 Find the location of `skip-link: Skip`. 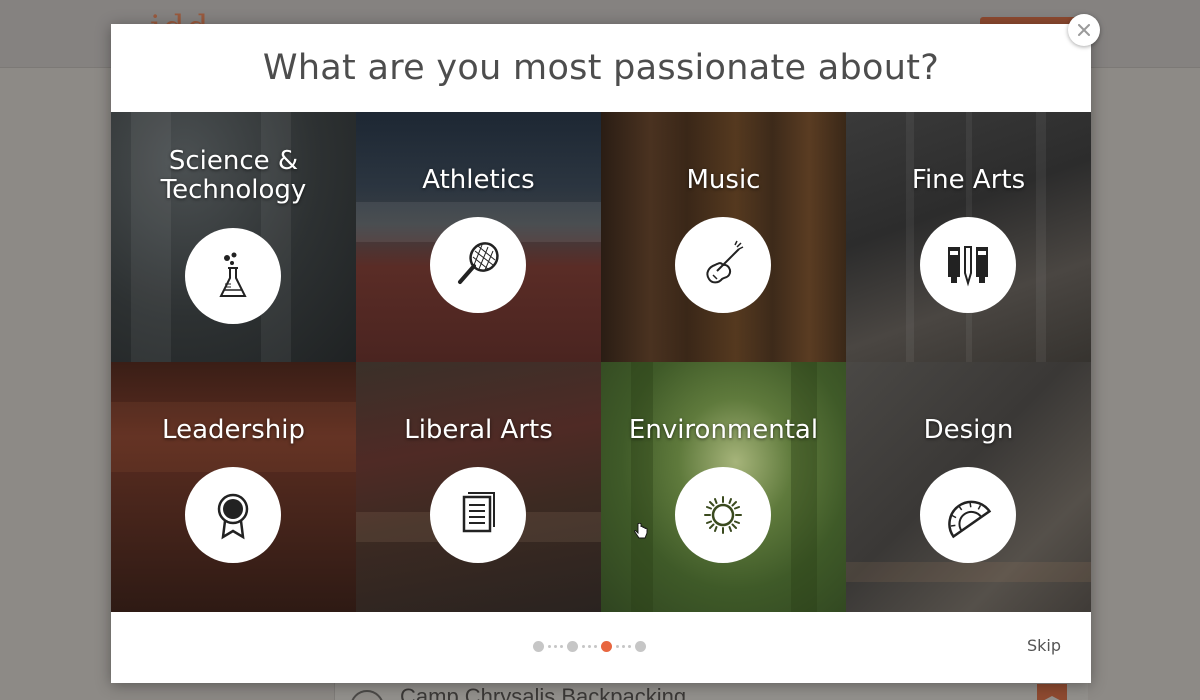

skip-link: Skip is located at coordinates (1044, 645).